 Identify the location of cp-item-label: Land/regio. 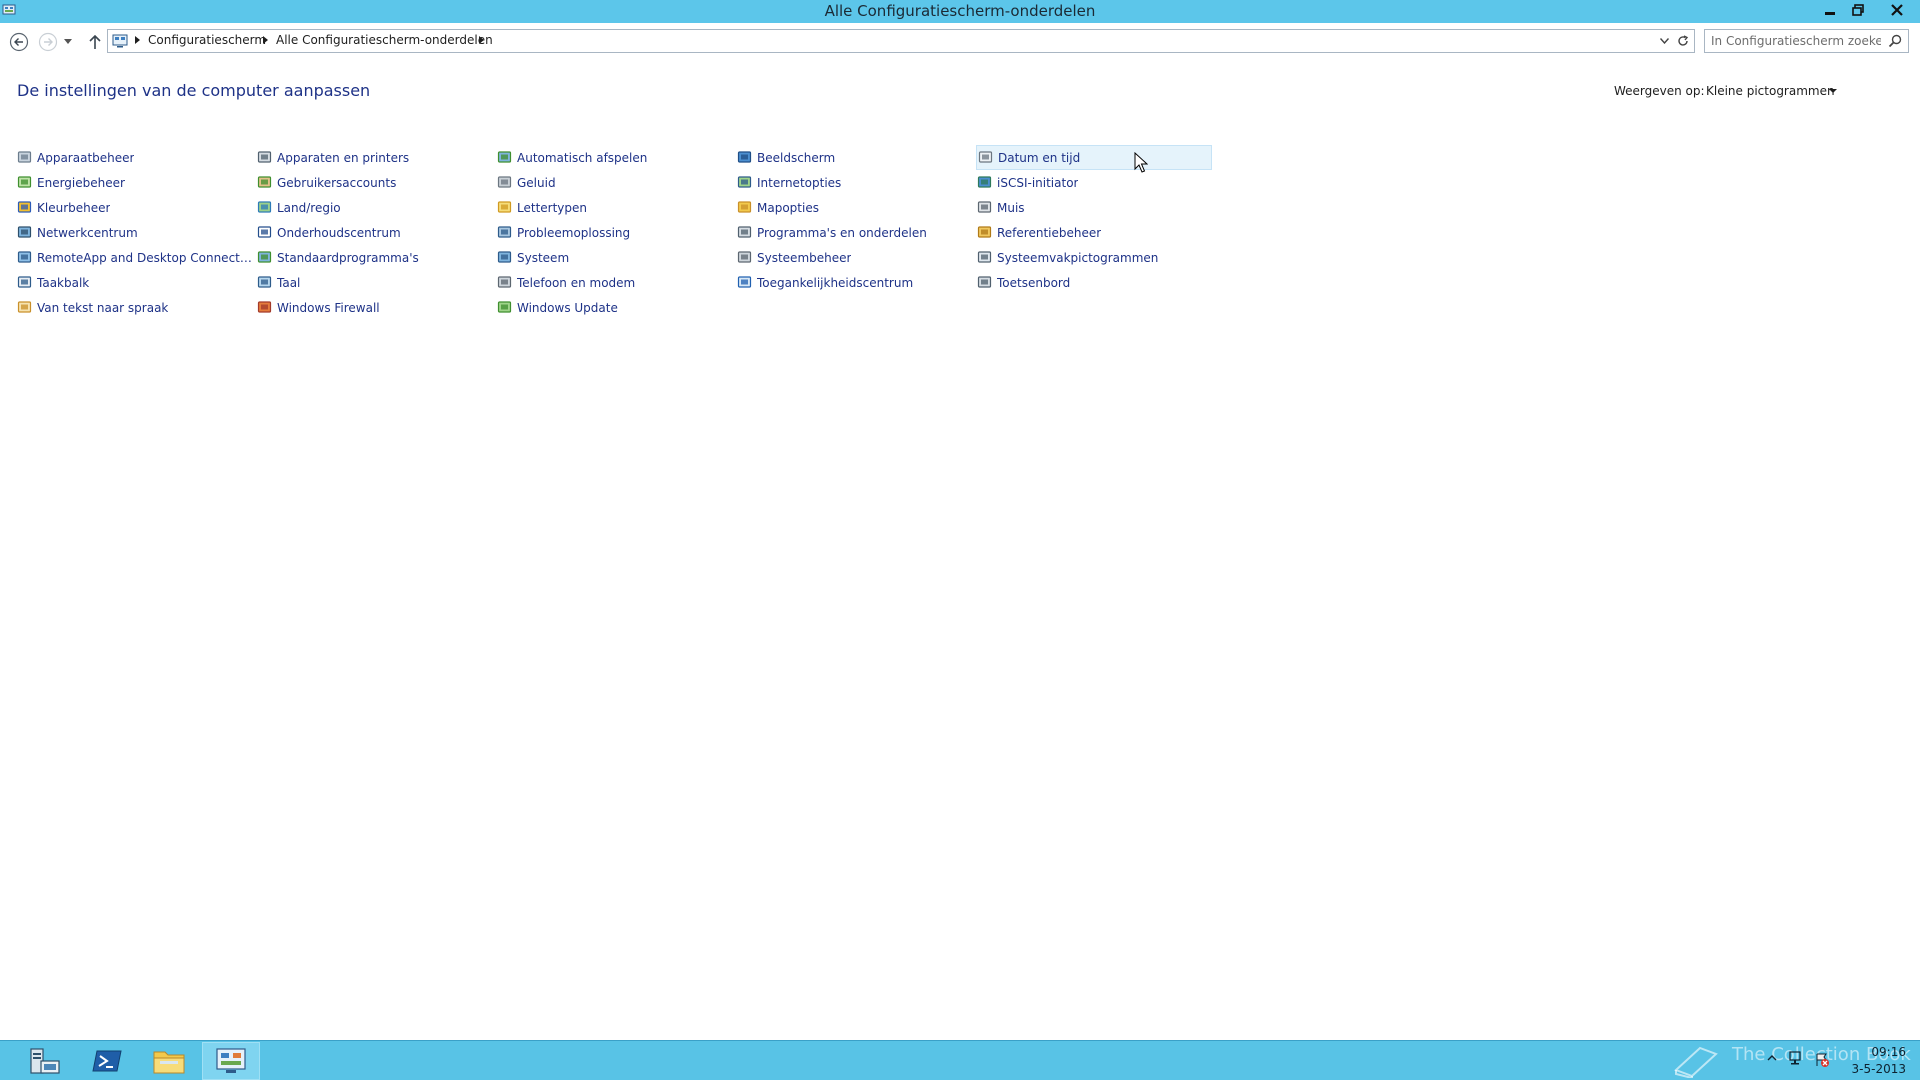
(309, 207).